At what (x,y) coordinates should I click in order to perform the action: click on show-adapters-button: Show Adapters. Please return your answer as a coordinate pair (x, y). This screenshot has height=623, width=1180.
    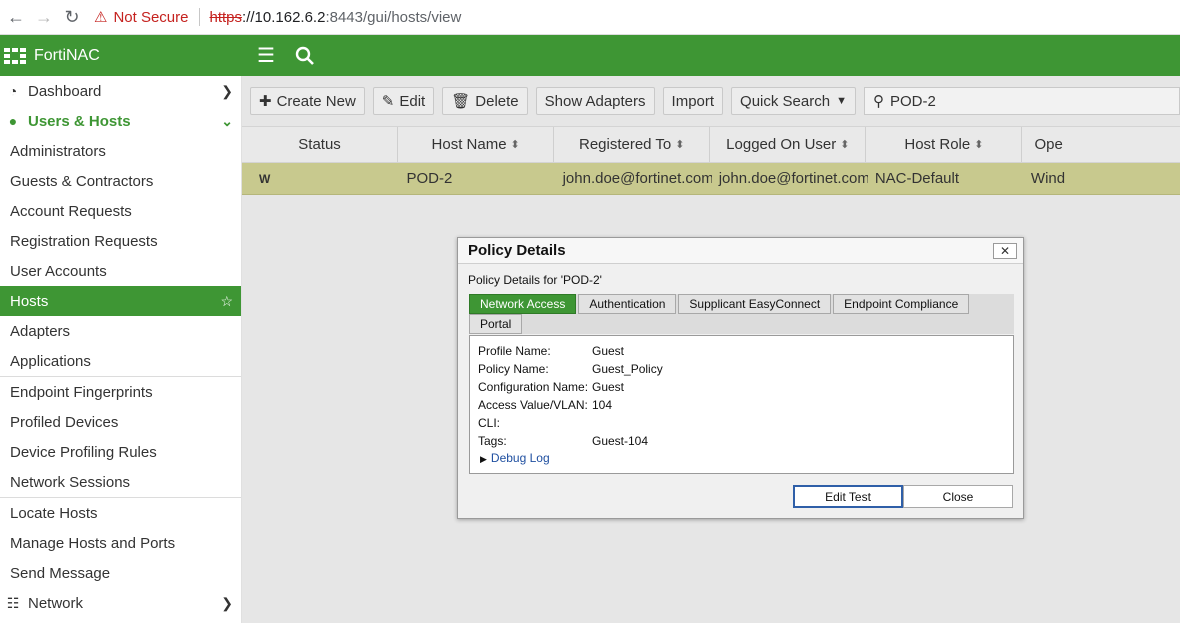
    Looking at the image, I should click on (595, 101).